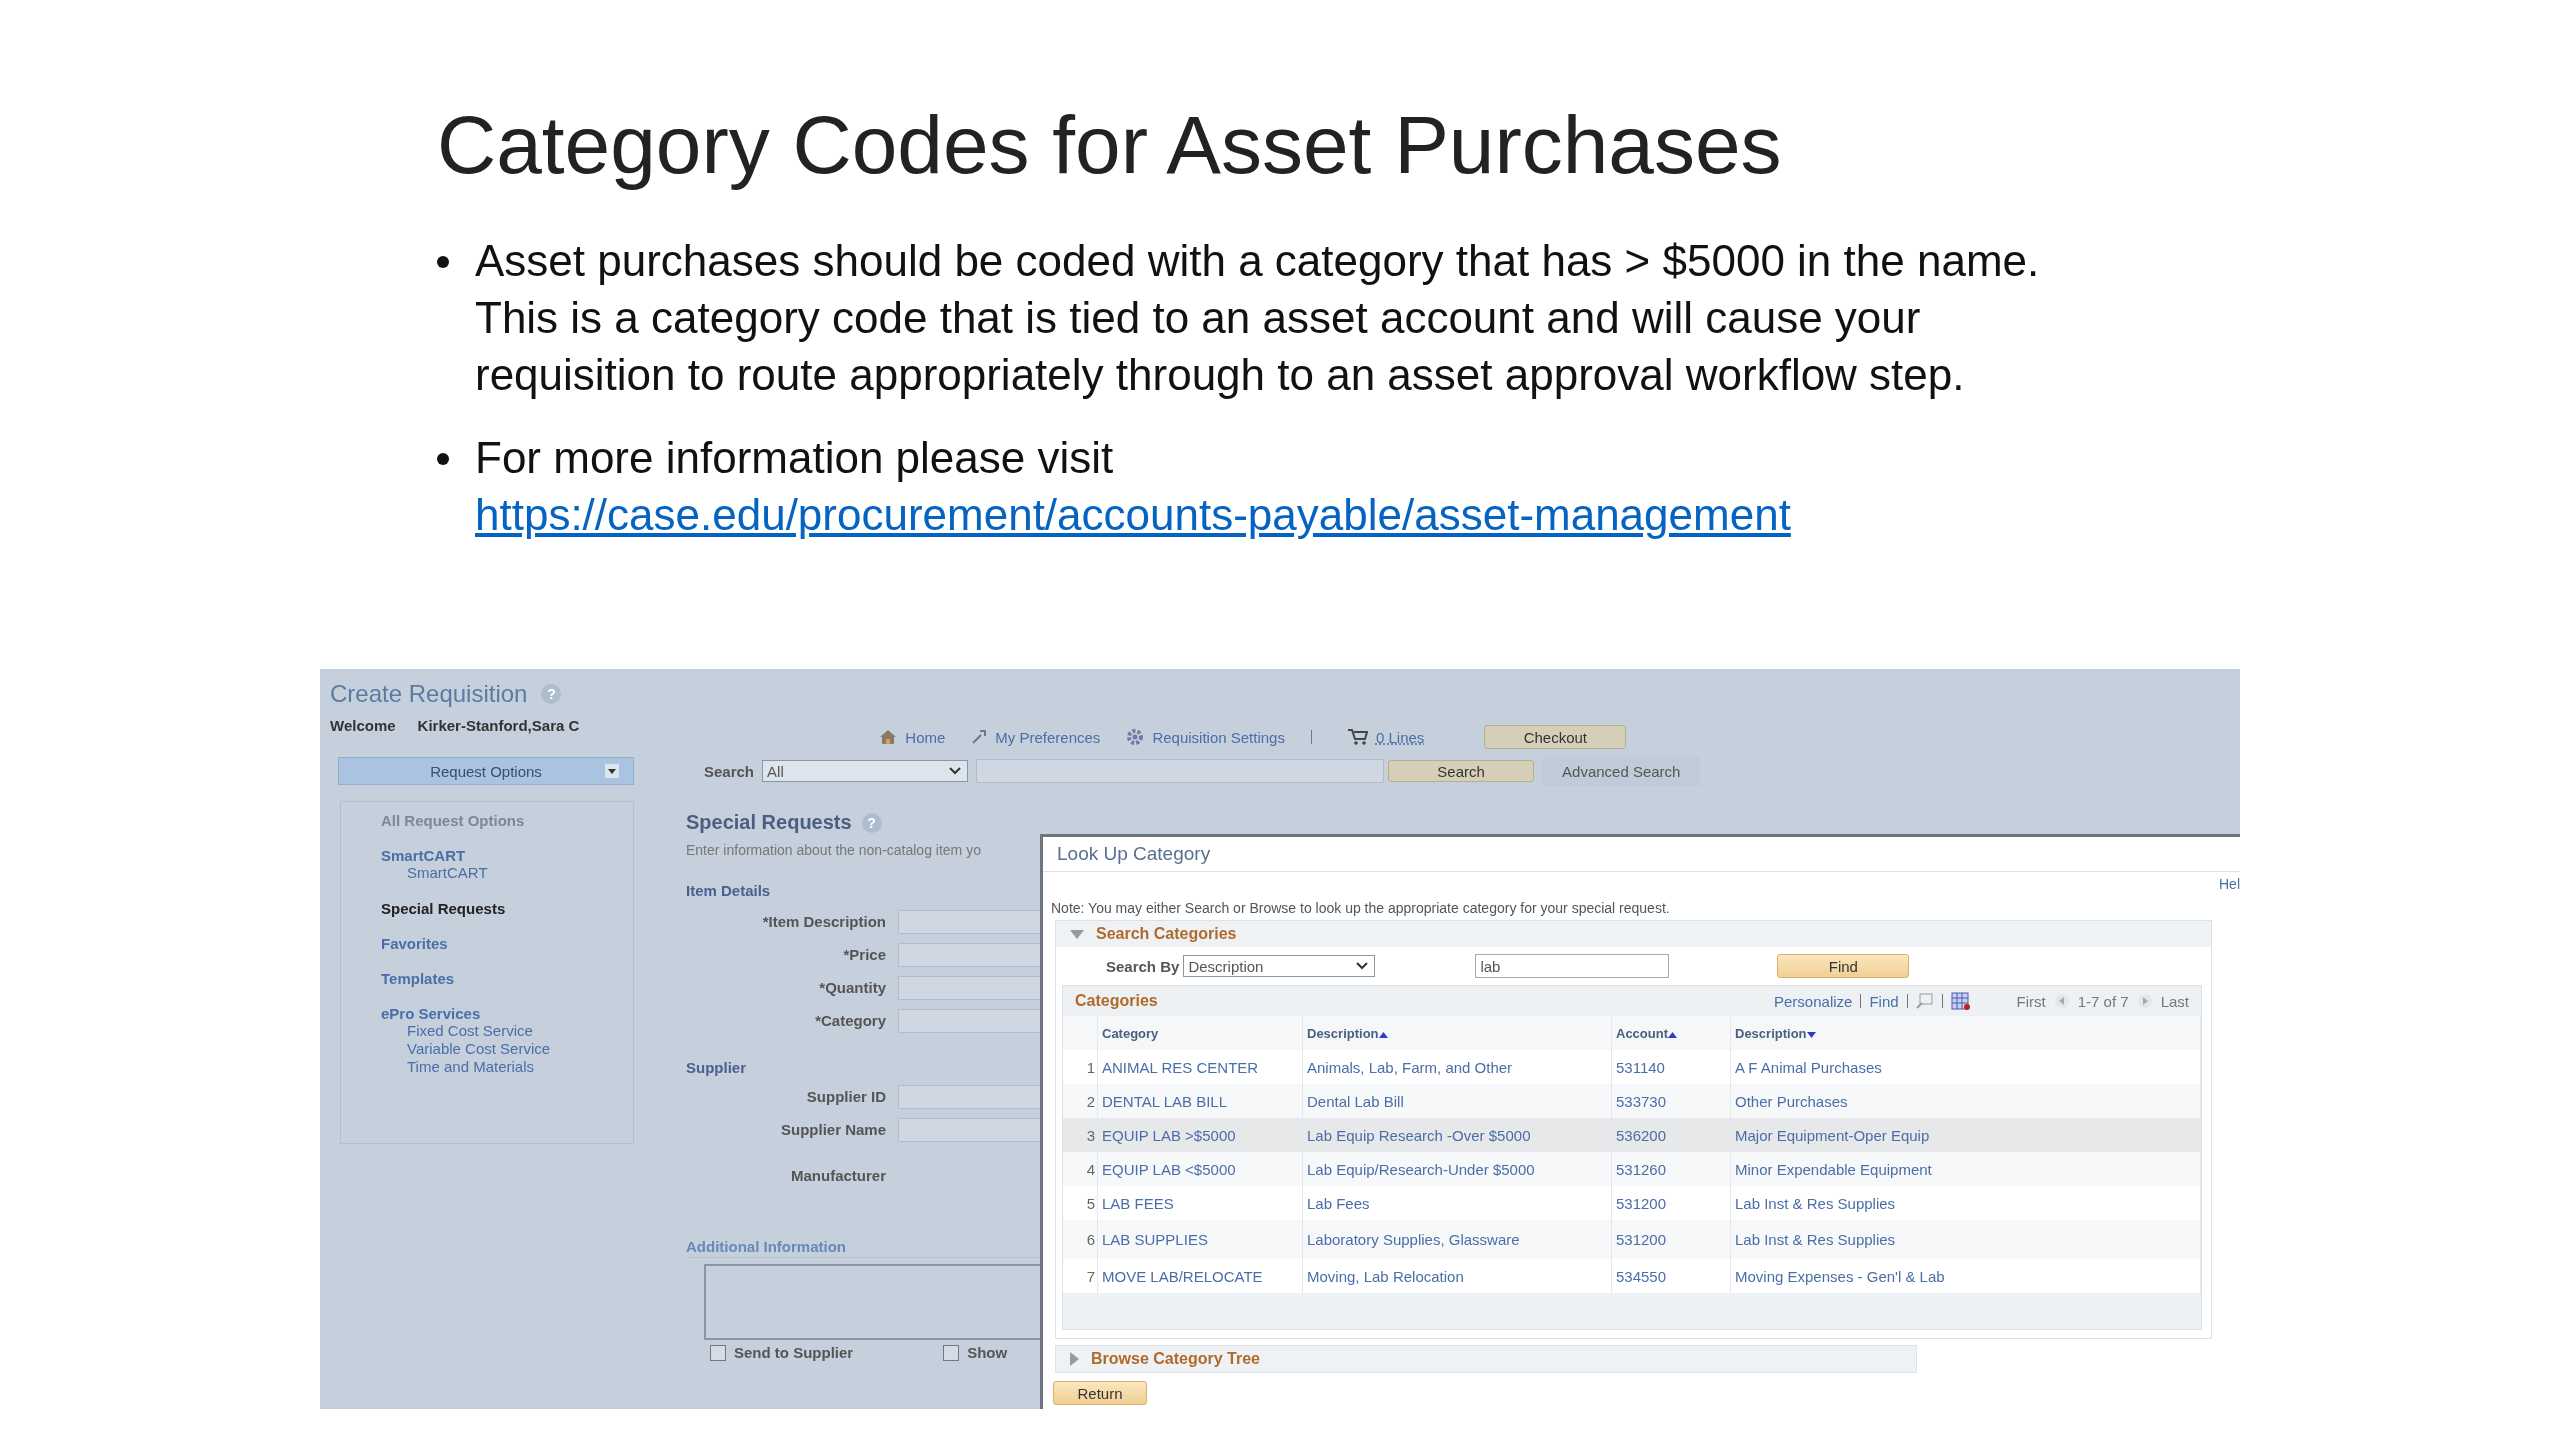  What do you see at coordinates (1633, 934) in the screenshot?
I see `section-header: Search Categories` at bounding box center [1633, 934].